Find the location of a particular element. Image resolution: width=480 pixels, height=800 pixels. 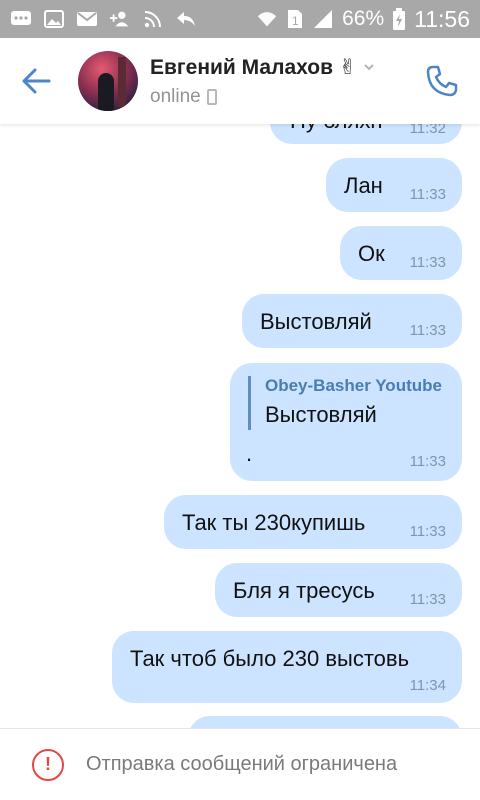

message-bubble: Obey-Basher Youtube Выстовляй . 11:33 is located at coordinates (346, 422).